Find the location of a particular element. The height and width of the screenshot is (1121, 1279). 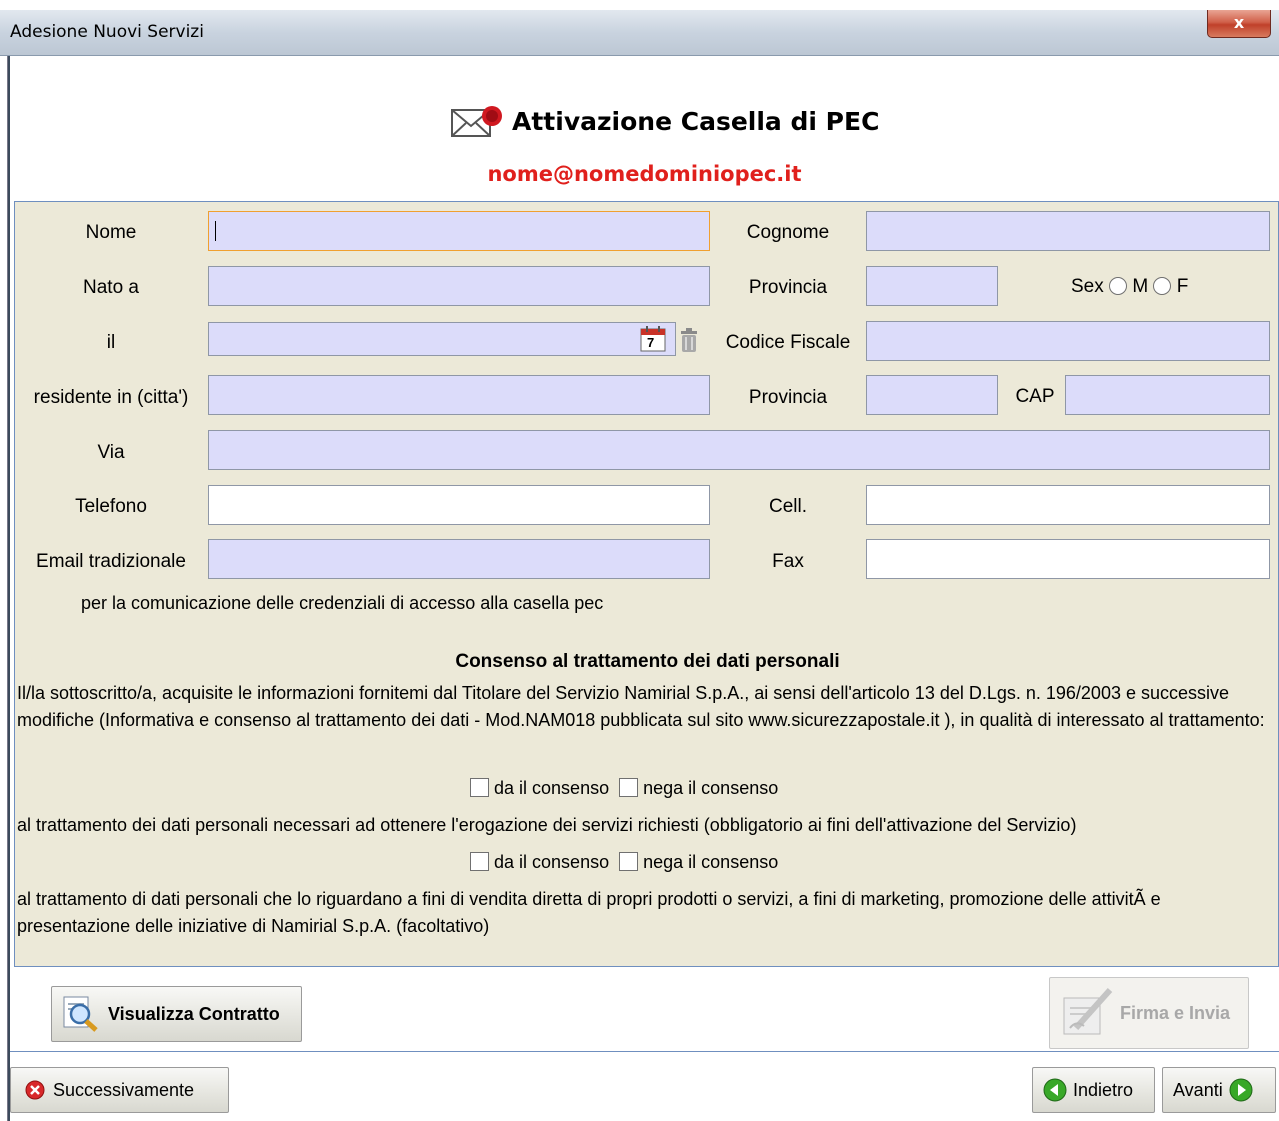

provincia-res-input is located at coordinates (932, 395).